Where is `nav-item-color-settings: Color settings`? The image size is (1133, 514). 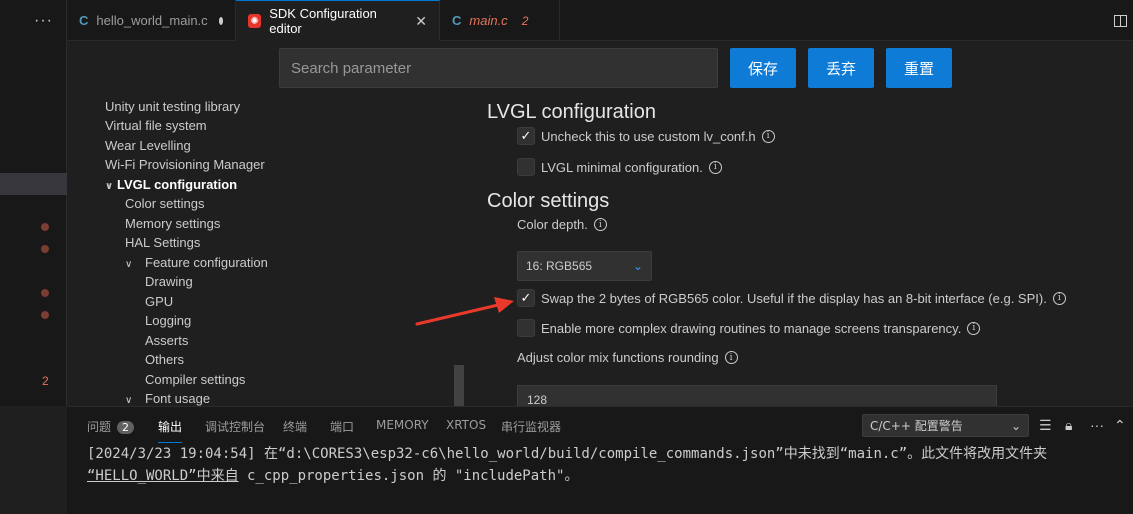
nav-item-color-settings: Color settings is located at coordinates (164, 203).